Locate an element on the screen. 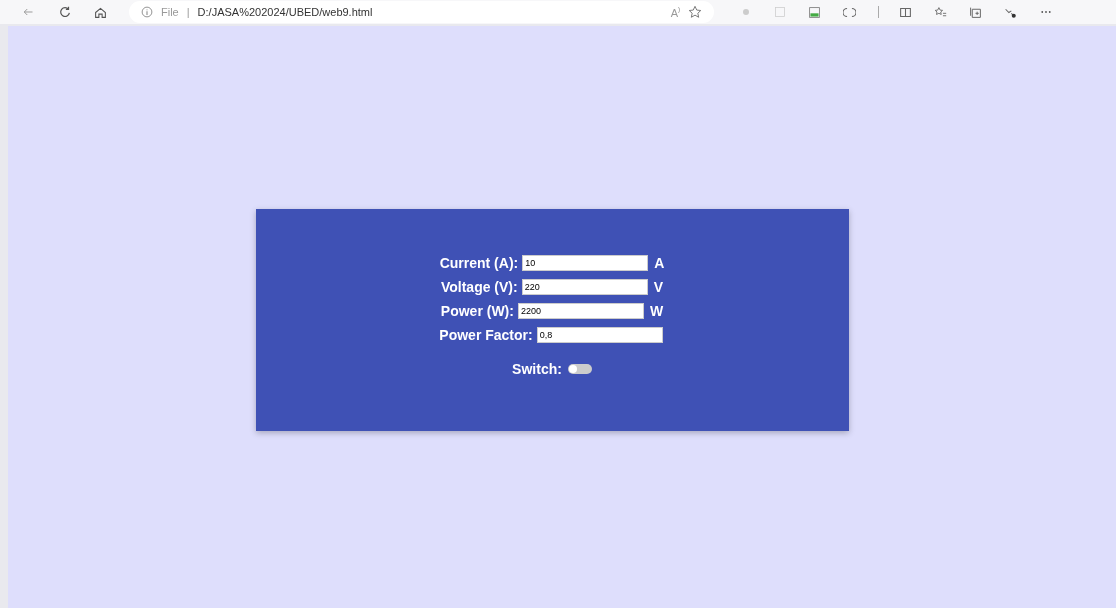 Image resolution: width=1116 pixels, height=608 pixels. switch-label: Switch: is located at coordinates (537, 369).